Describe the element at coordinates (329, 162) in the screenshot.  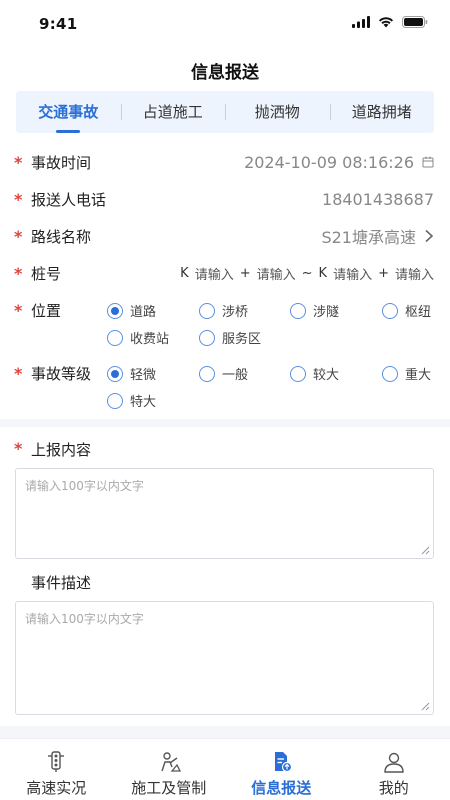
I see `accident-time-text: 2024-10-09 08:16:26` at that location.